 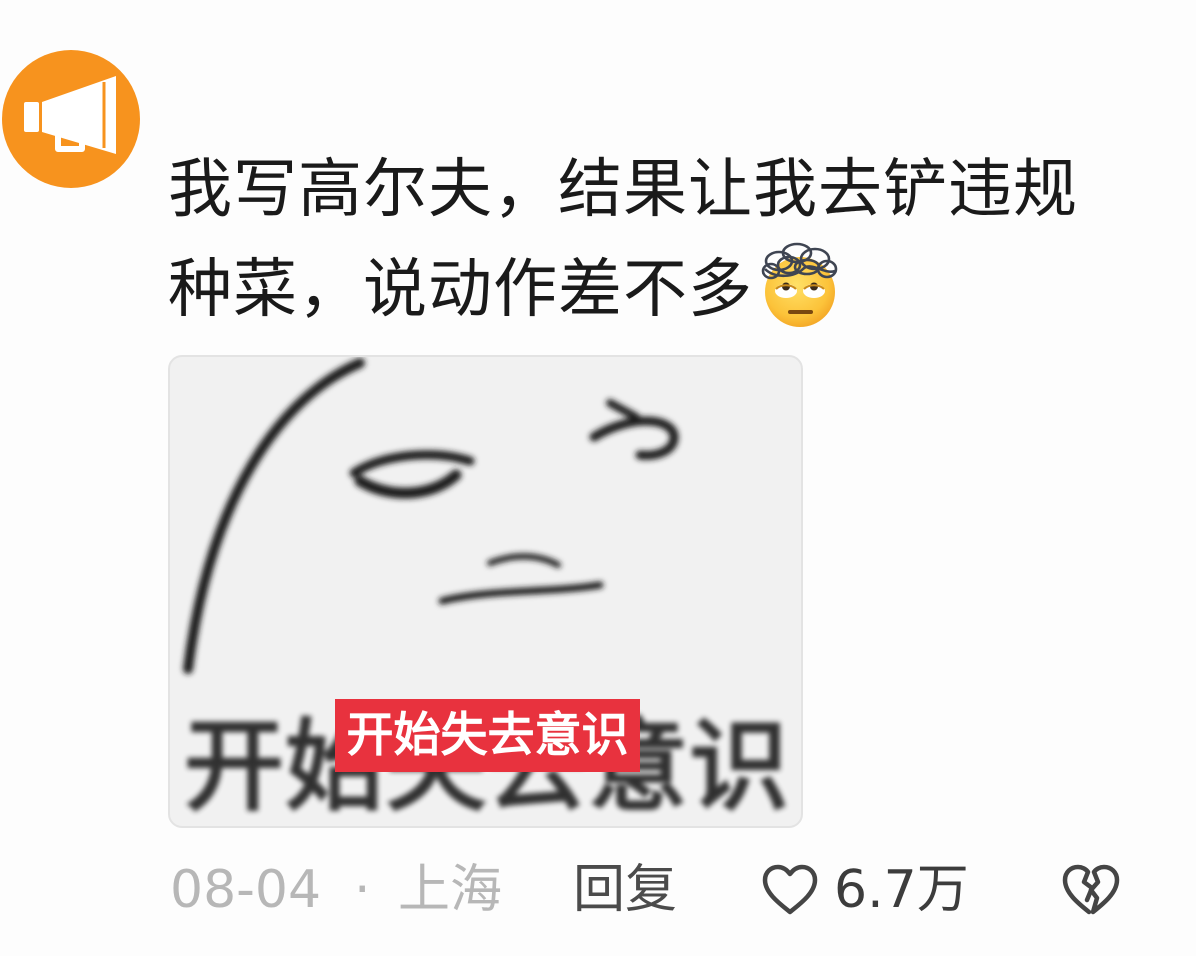 What do you see at coordinates (246, 890) in the screenshot?
I see `comment-date: 08-04` at bounding box center [246, 890].